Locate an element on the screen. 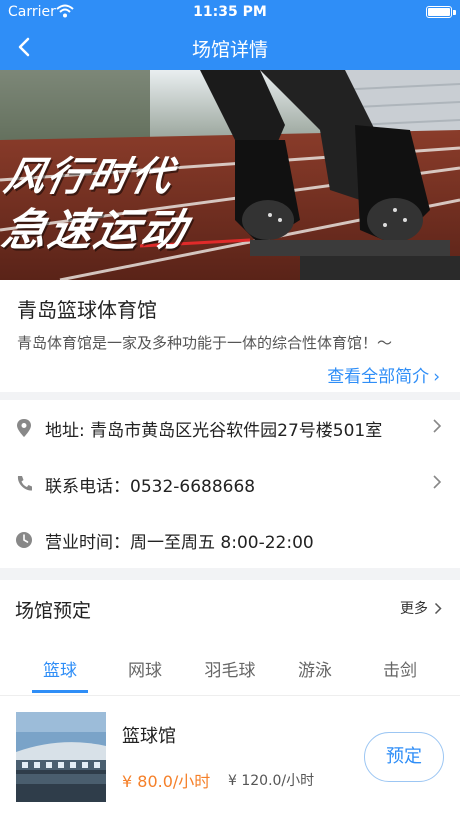 Image resolution: width=460 pixels, height=818 pixels. hours-text: 营业时间：周一至周五 8:00-22:00 is located at coordinates (179, 543).